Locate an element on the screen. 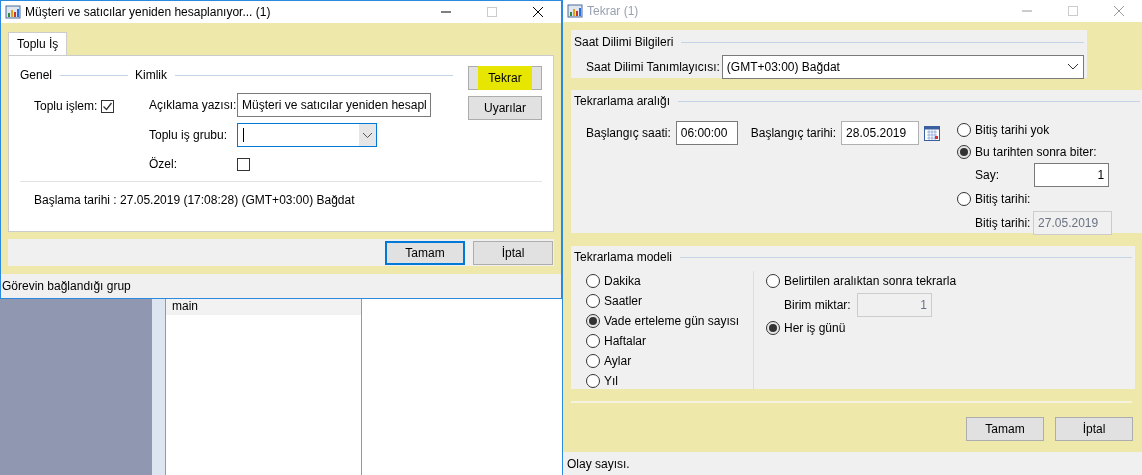 The image size is (1142, 475). field-label: Özel: is located at coordinates (163, 164).